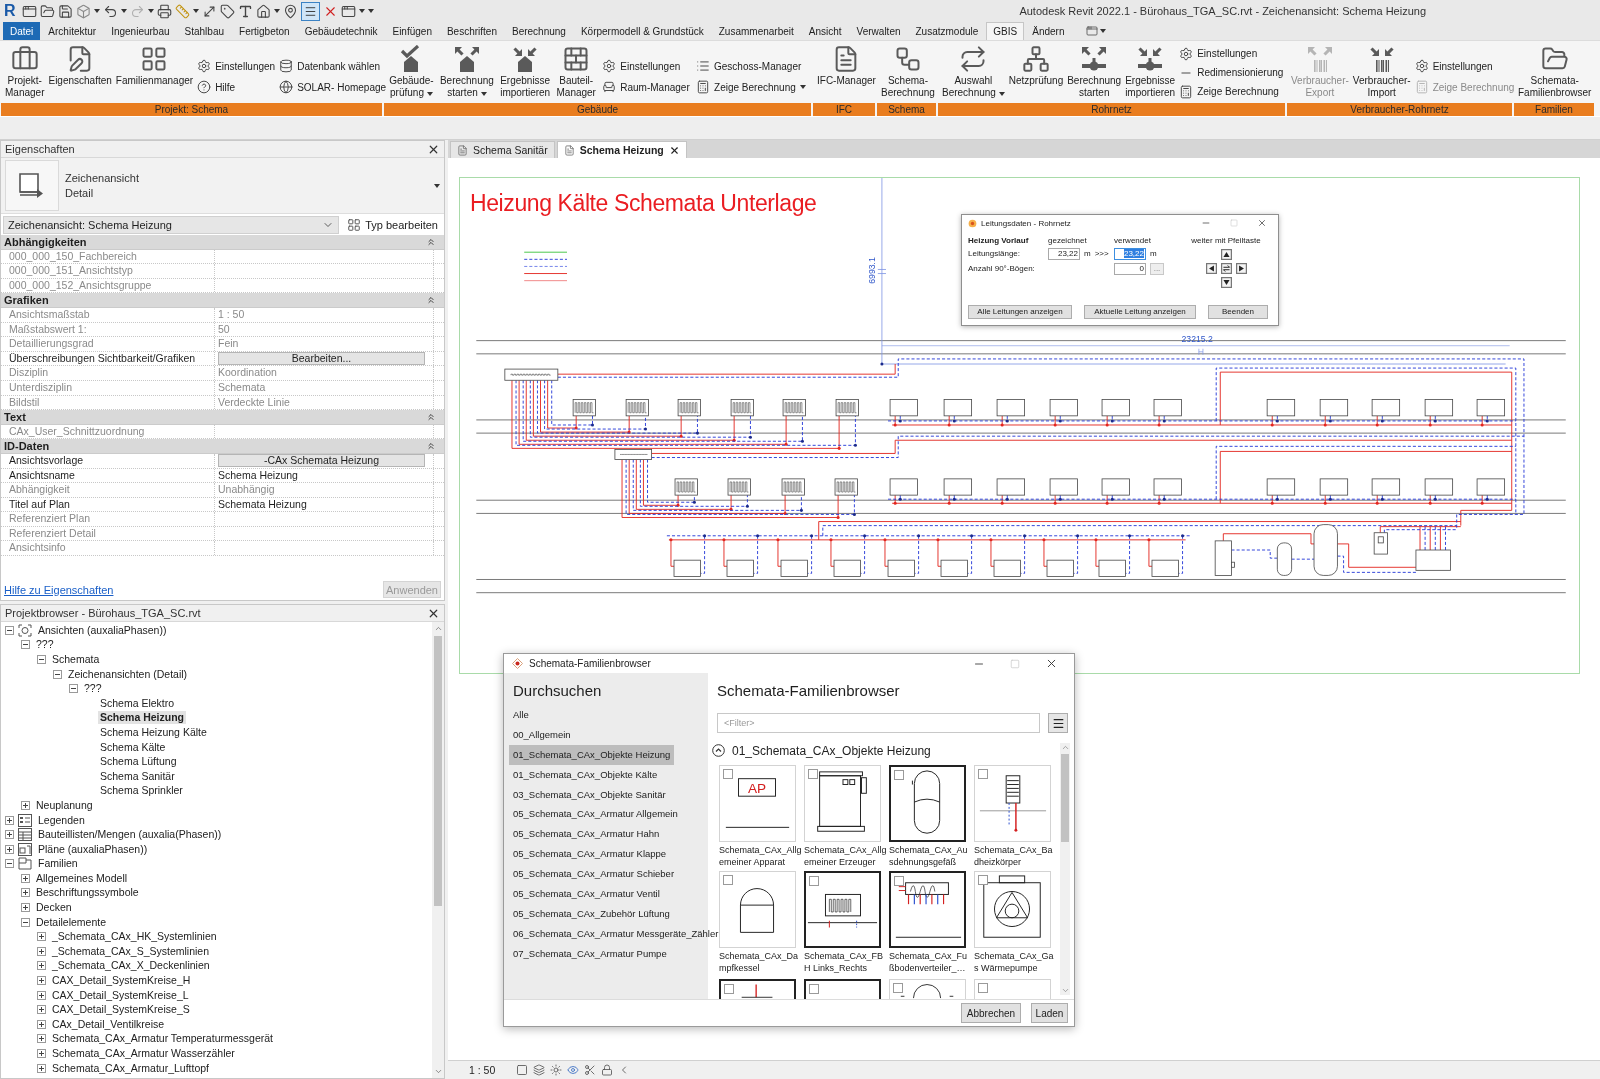  What do you see at coordinates (341, 31) in the screenshot?
I see `ribbon-tab: Gebäudetechnik` at bounding box center [341, 31].